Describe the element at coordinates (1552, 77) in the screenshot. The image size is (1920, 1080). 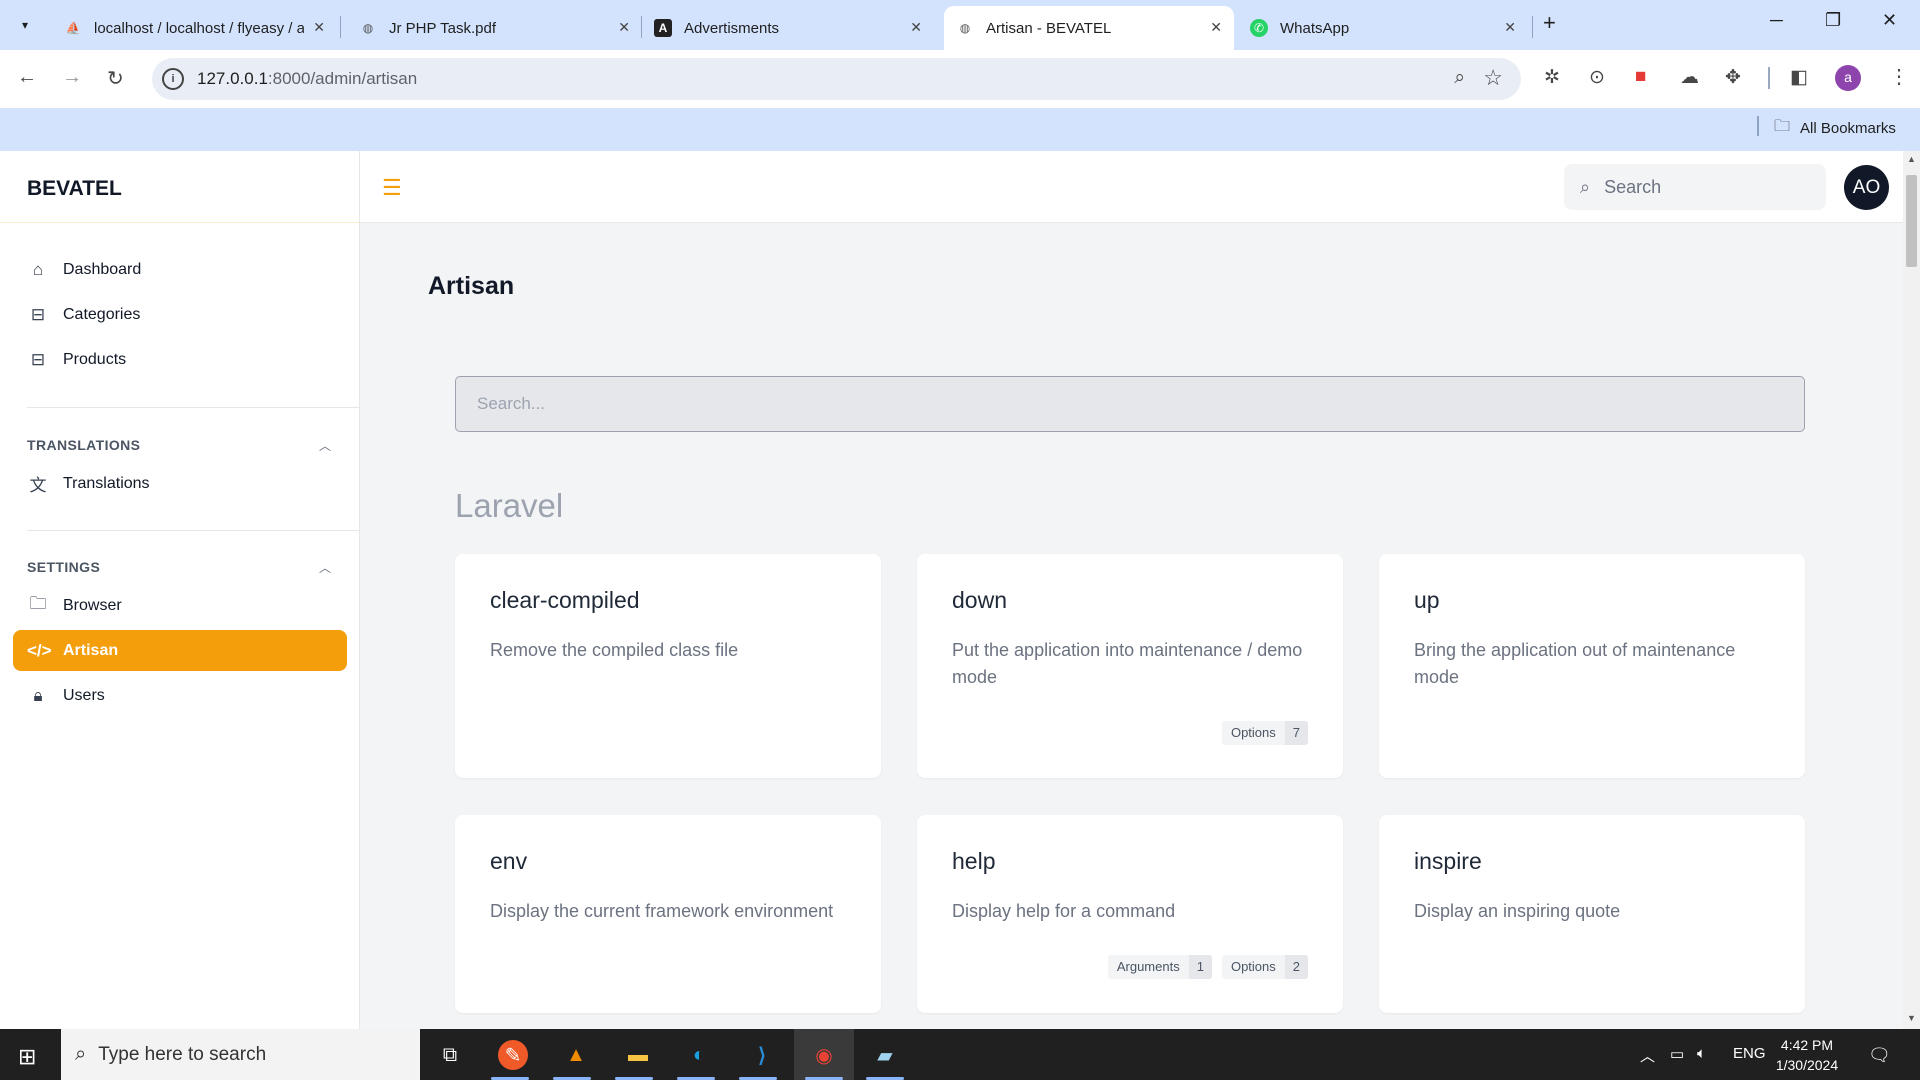
I see `extension-bug-icon: ✲` at that location.